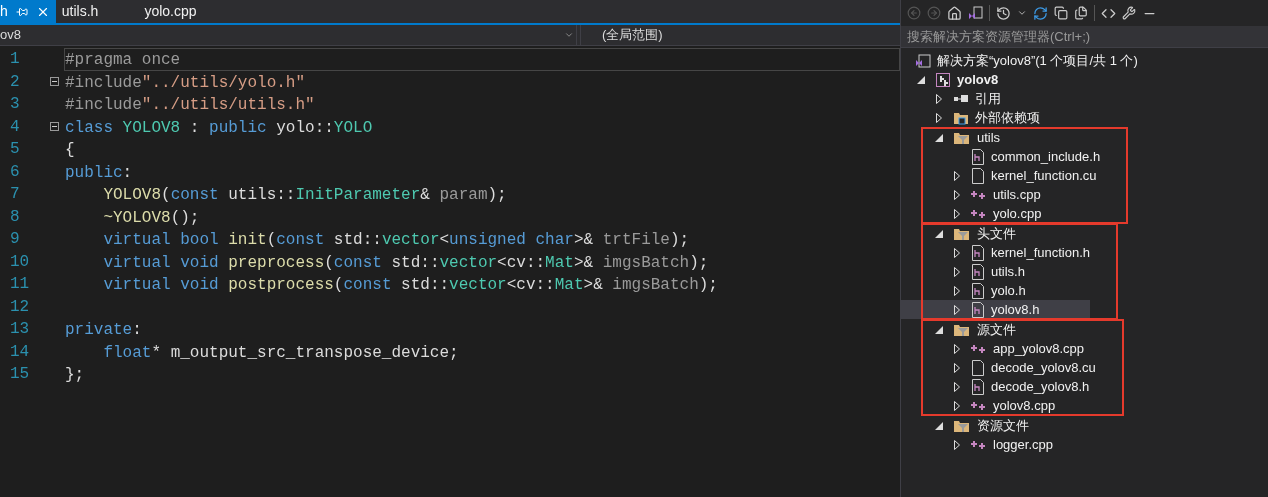 This screenshot has width=1268, height=497. Describe the element at coordinates (1001, 156) in the screenshot. I see `tree-item: common_include.h` at that location.